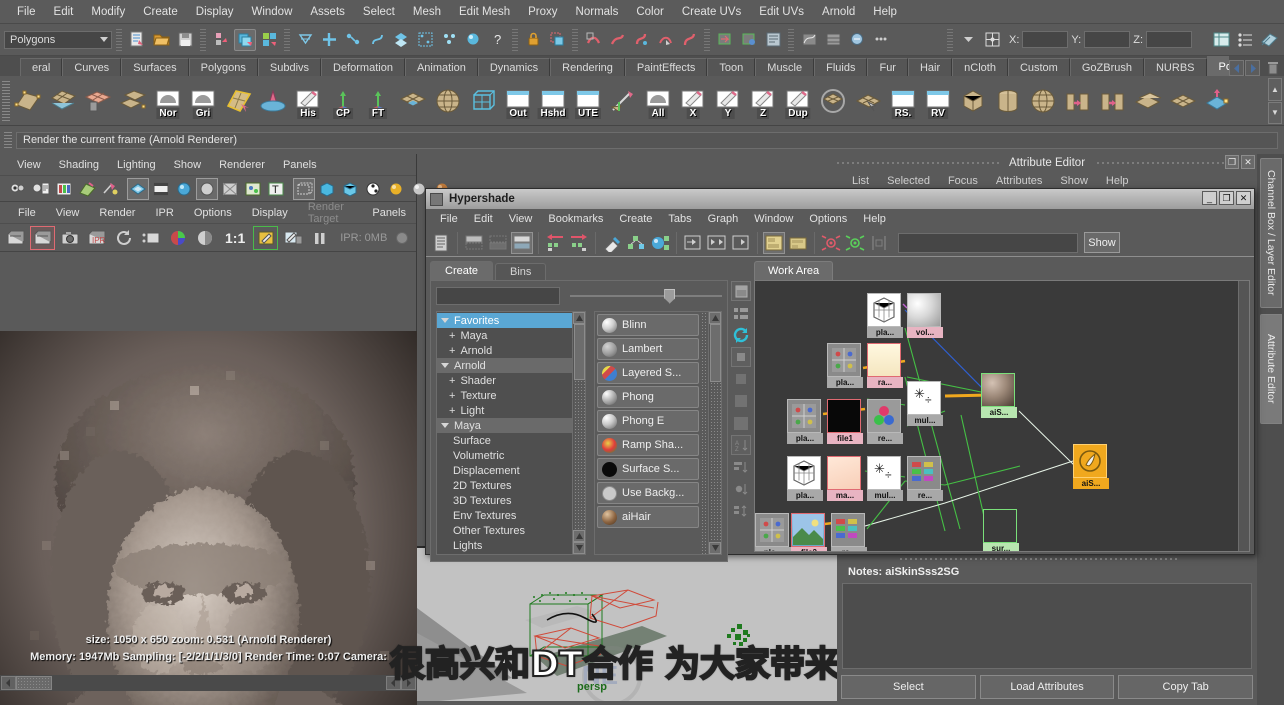 Image resolution: width=1284 pixels, height=705 pixels. What do you see at coordinates (160, 12) in the screenshot?
I see `menu-create: Create` at bounding box center [160, 12].